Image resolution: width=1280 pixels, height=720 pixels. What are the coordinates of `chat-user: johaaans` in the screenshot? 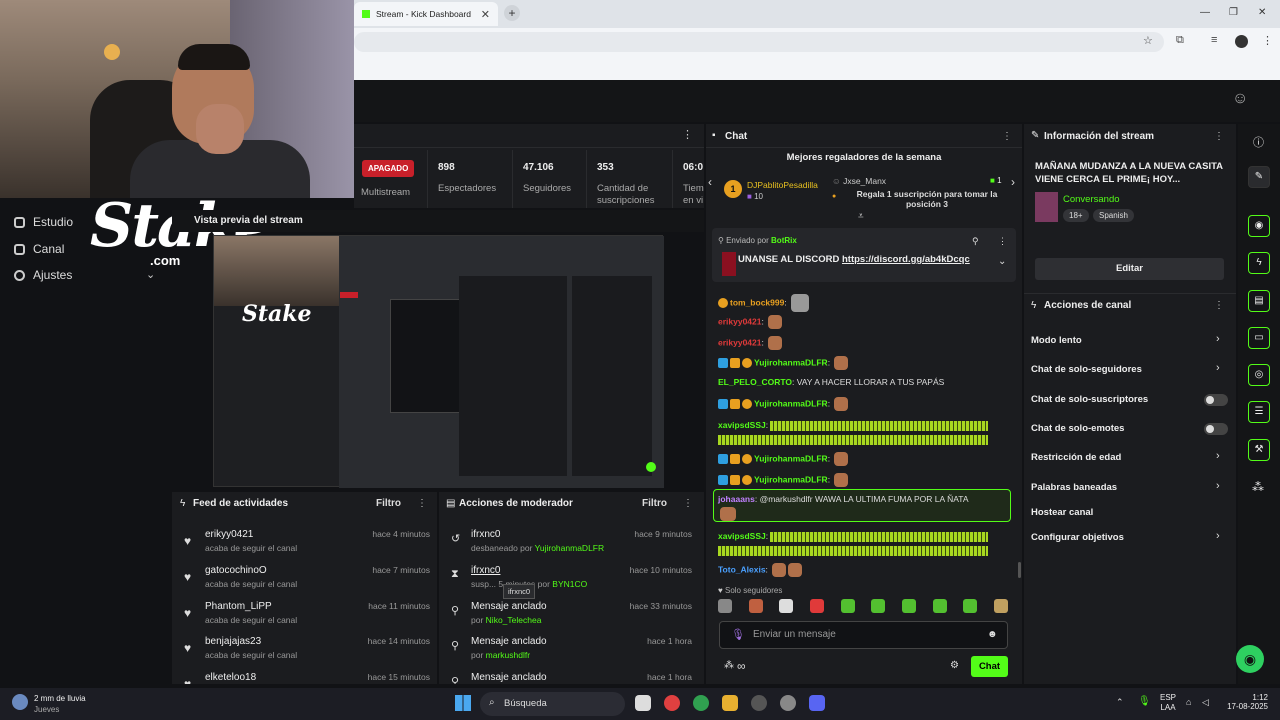 It's located at (736, 499).